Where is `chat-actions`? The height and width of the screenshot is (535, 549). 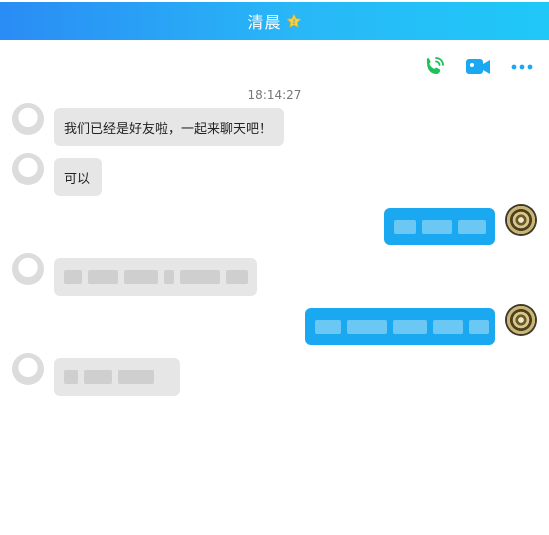 chat-actions is located at coordinates (478, 67).